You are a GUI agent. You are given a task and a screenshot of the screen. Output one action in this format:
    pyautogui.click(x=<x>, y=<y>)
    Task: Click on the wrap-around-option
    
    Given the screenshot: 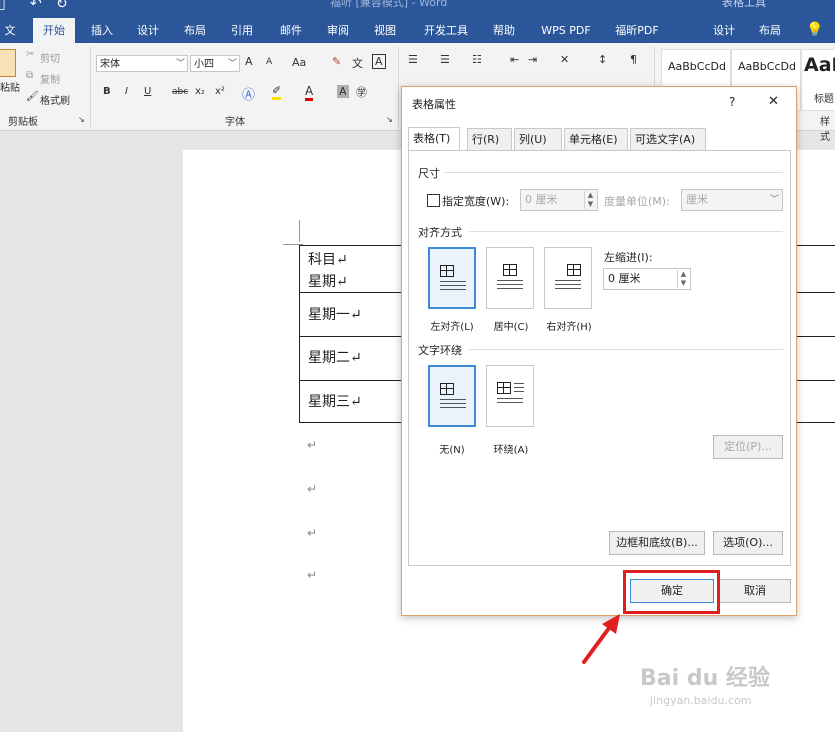 What is the action you would take?
    pyautogui.click(x=510, y=396)
    